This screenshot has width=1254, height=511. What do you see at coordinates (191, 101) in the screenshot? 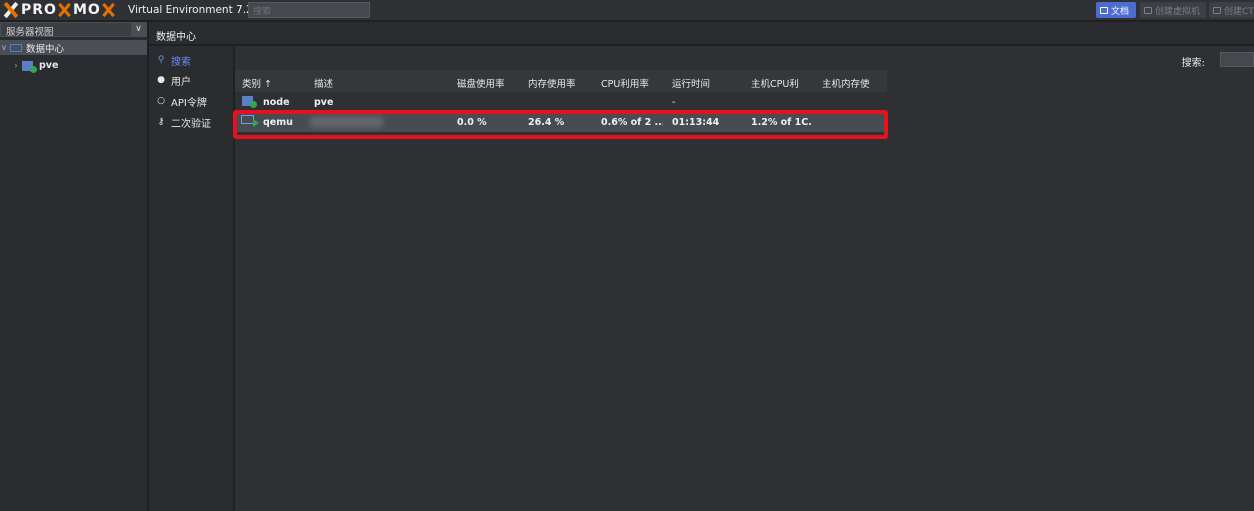
I see `nav-item-api-tokens: ○ API令牌` at bounding box center [191, 101].